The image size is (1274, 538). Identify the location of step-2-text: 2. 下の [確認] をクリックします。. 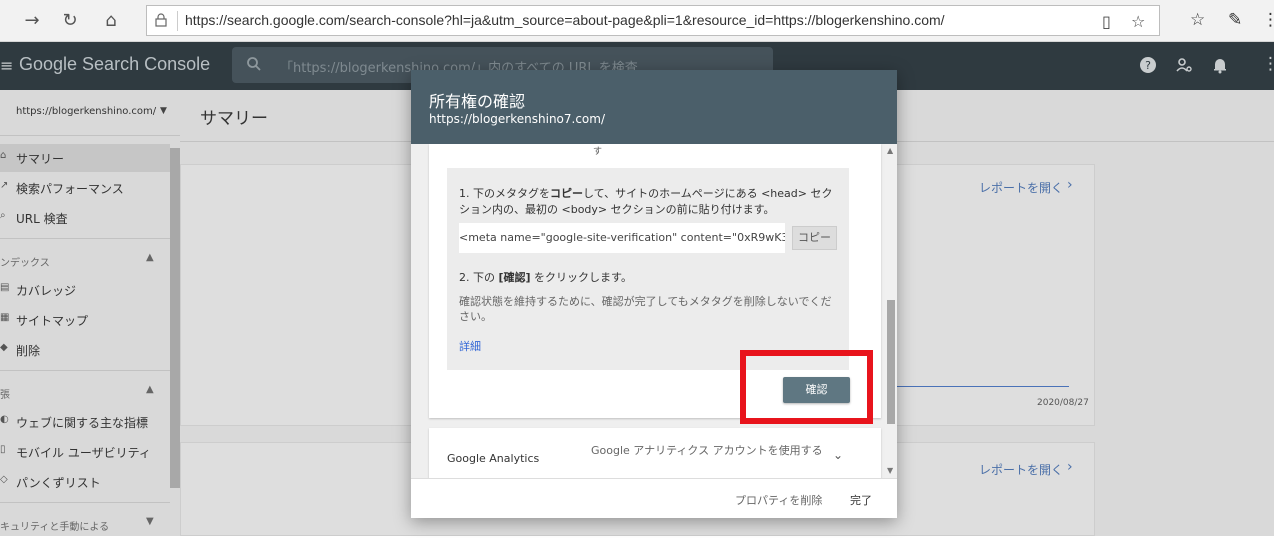
(545, 277).